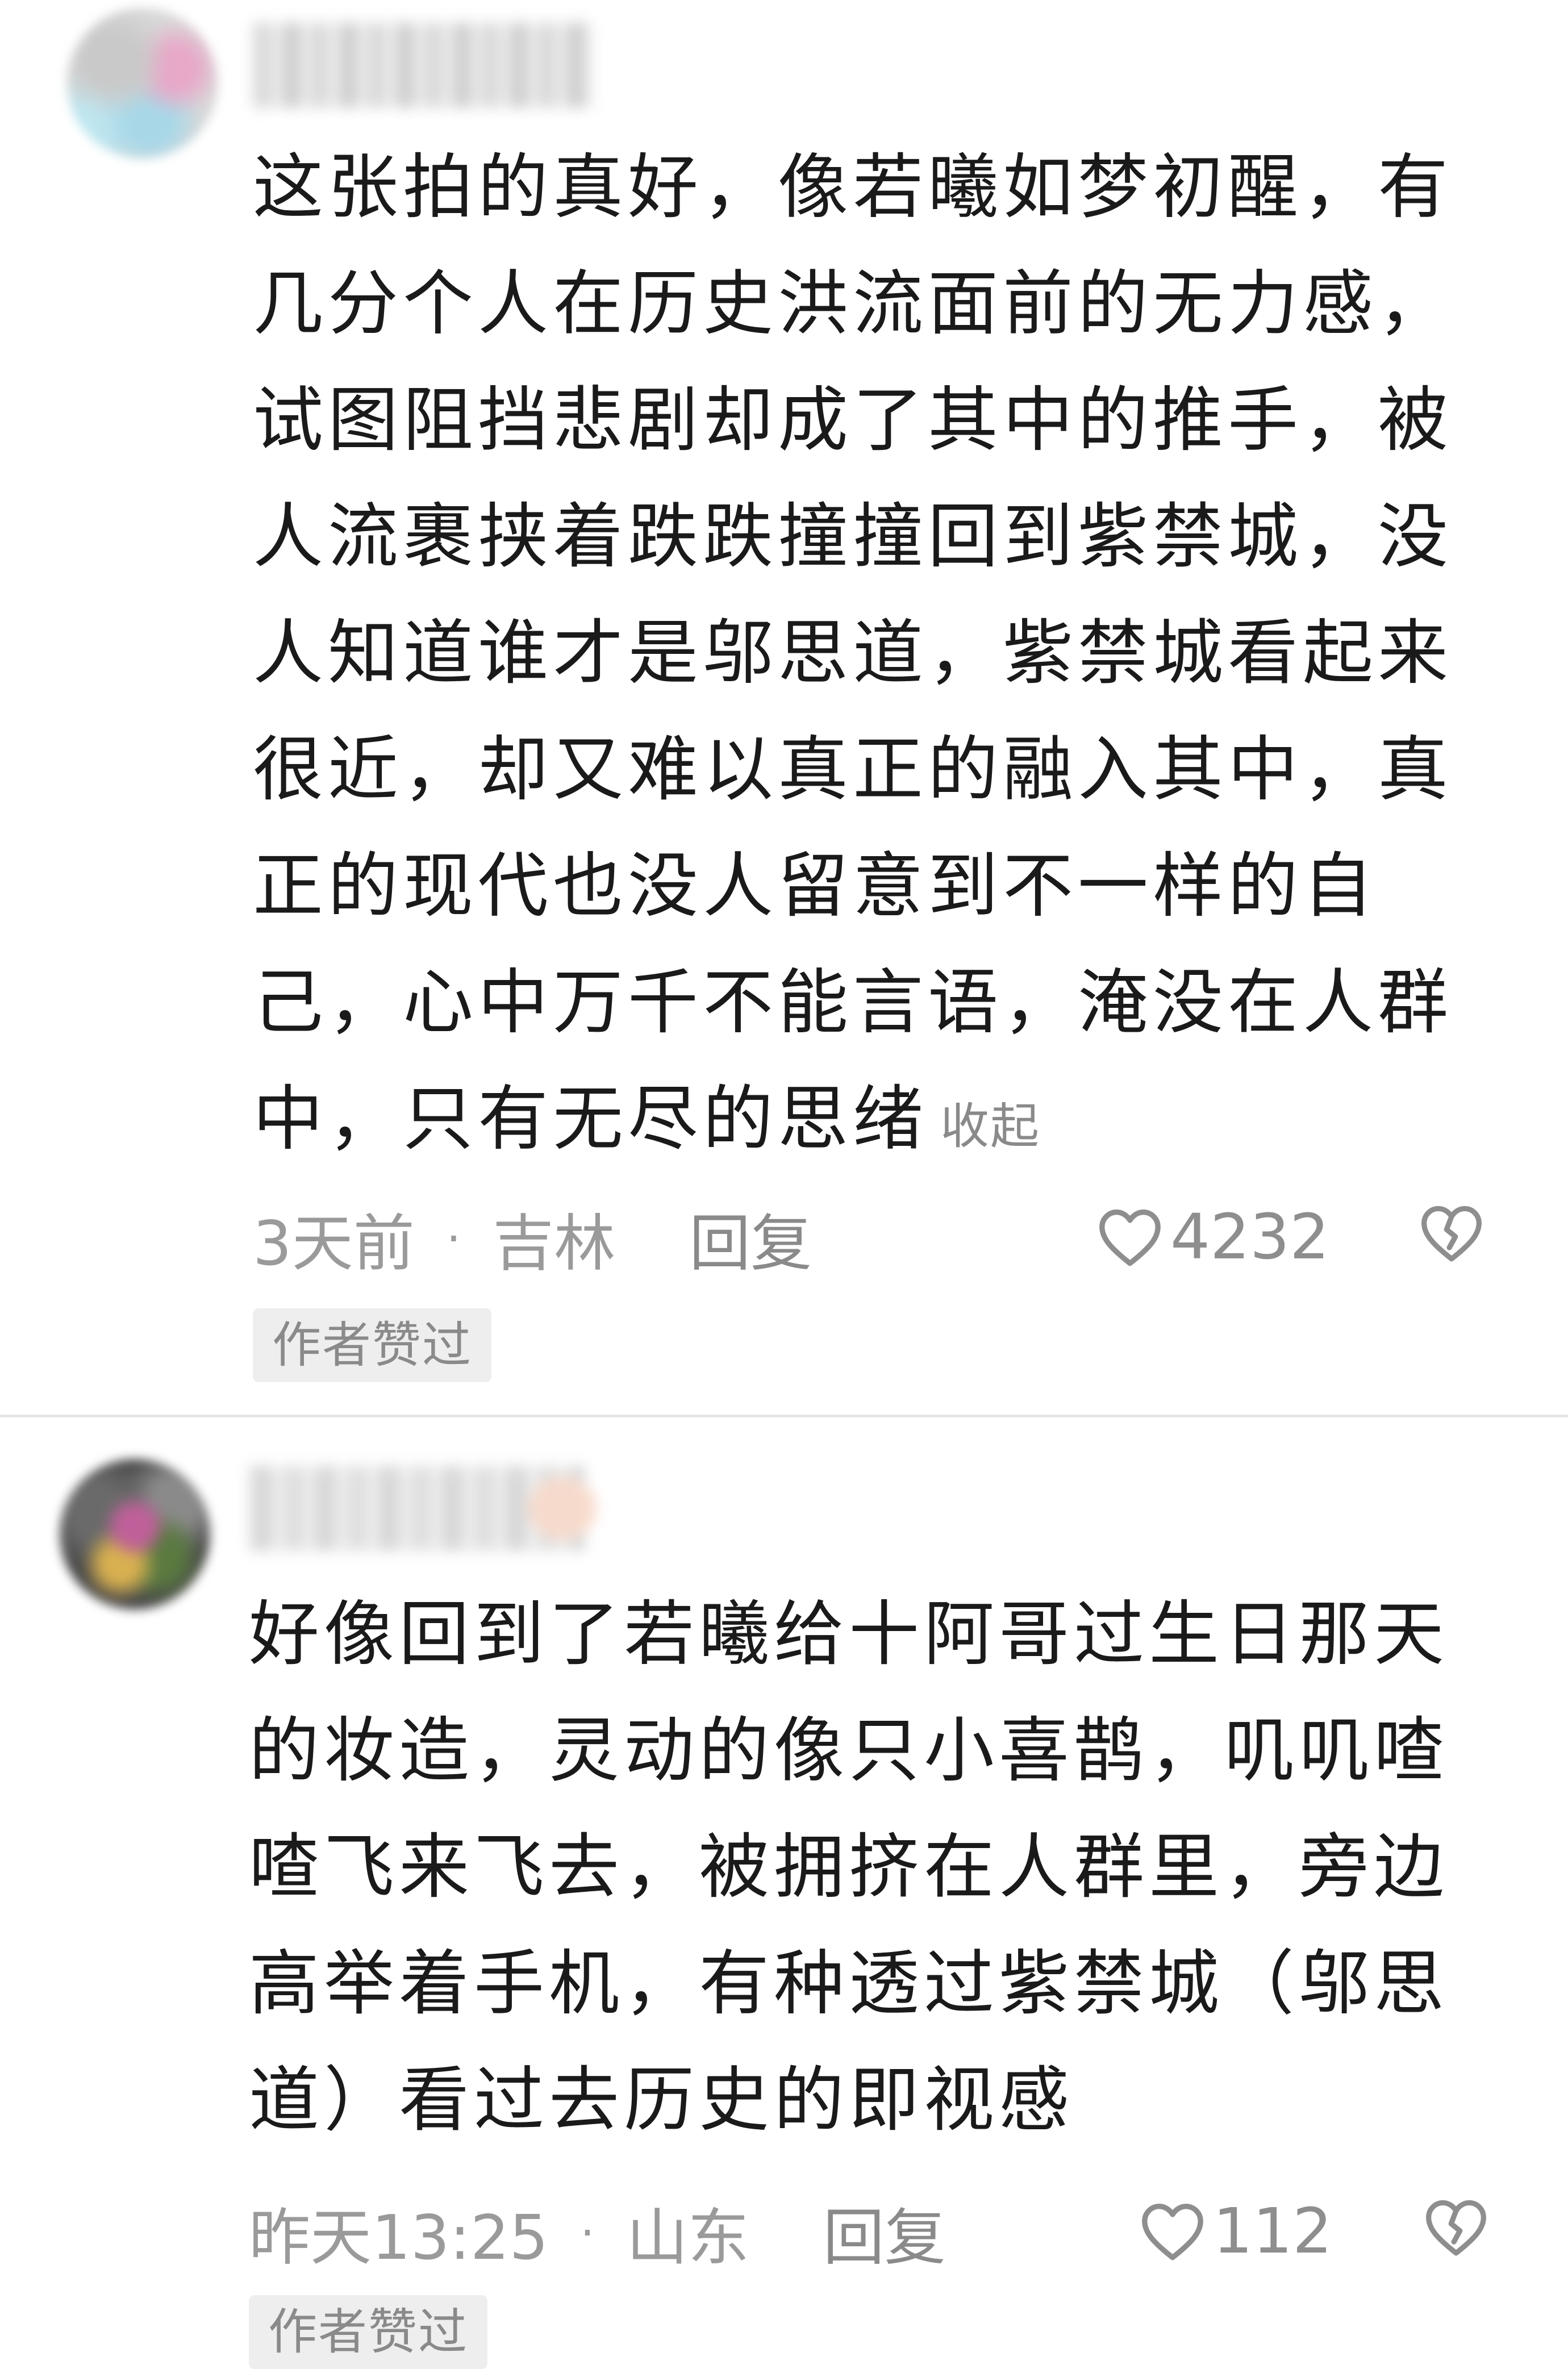 The height and width of the screenshot is (2369, 1568). I want to click on comment-divider, so click(784, 1416).